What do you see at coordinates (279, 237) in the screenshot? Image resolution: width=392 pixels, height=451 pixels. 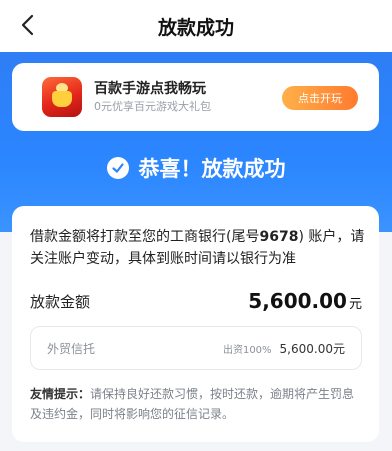 I see `card-tail-number: 9678` at bounding box center [279, 237].